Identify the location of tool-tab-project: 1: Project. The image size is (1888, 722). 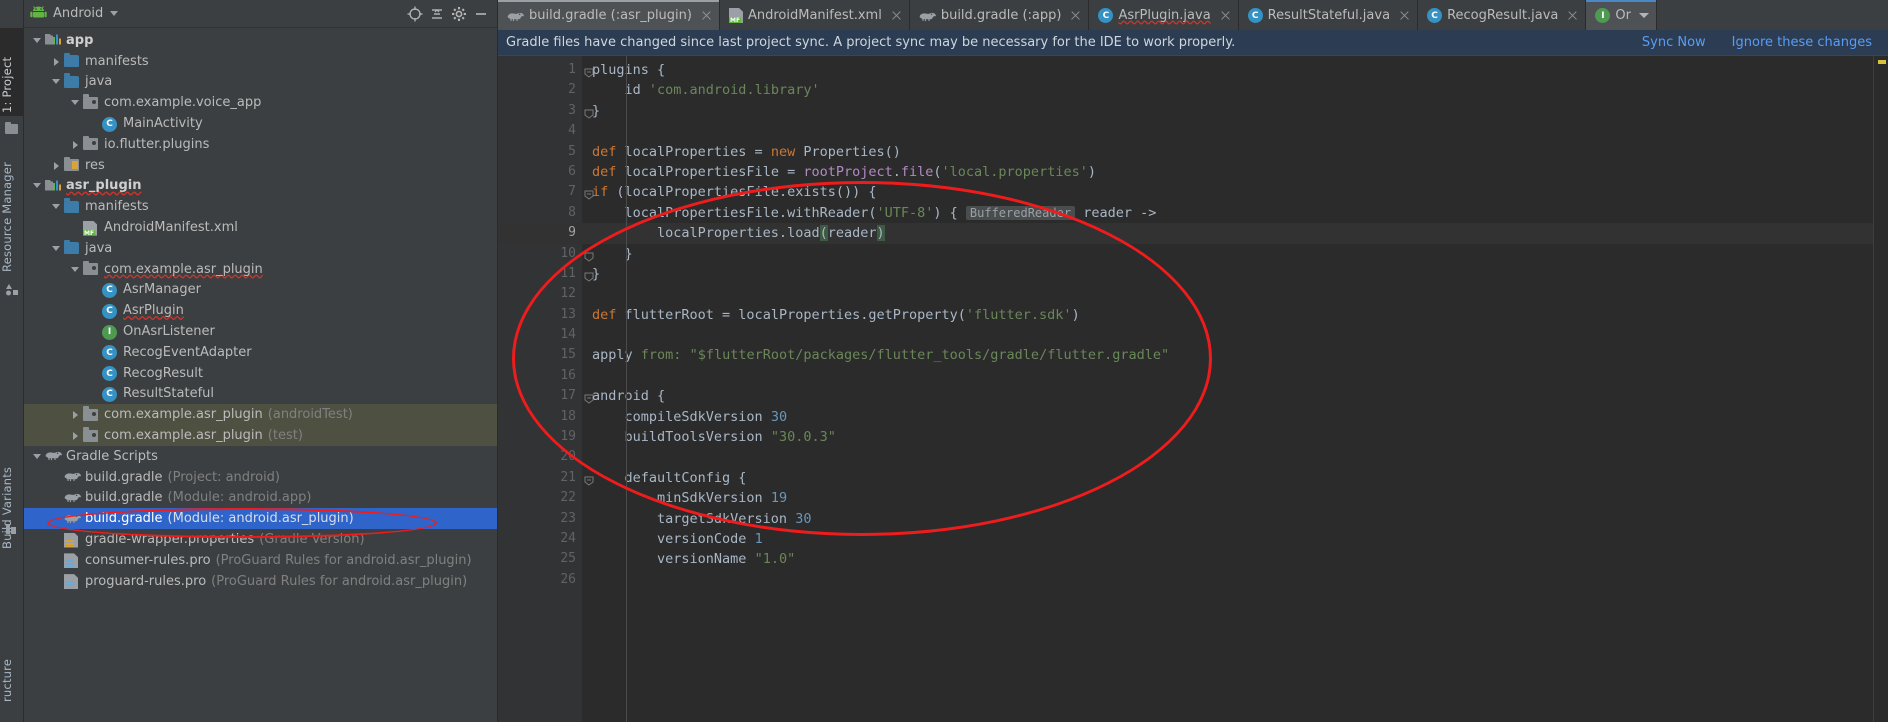
(12, 72).